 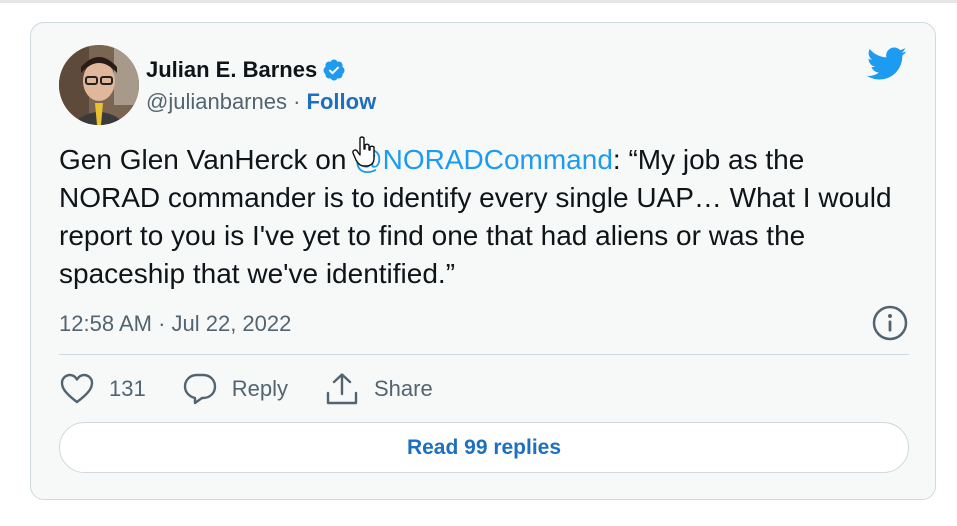 I want to click on info-icon, so click(x=890, y=323).